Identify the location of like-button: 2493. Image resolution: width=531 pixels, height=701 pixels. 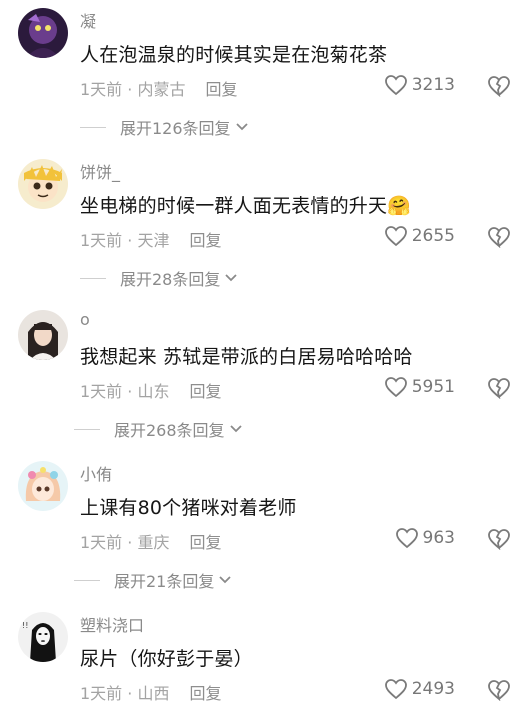
(419, 689).